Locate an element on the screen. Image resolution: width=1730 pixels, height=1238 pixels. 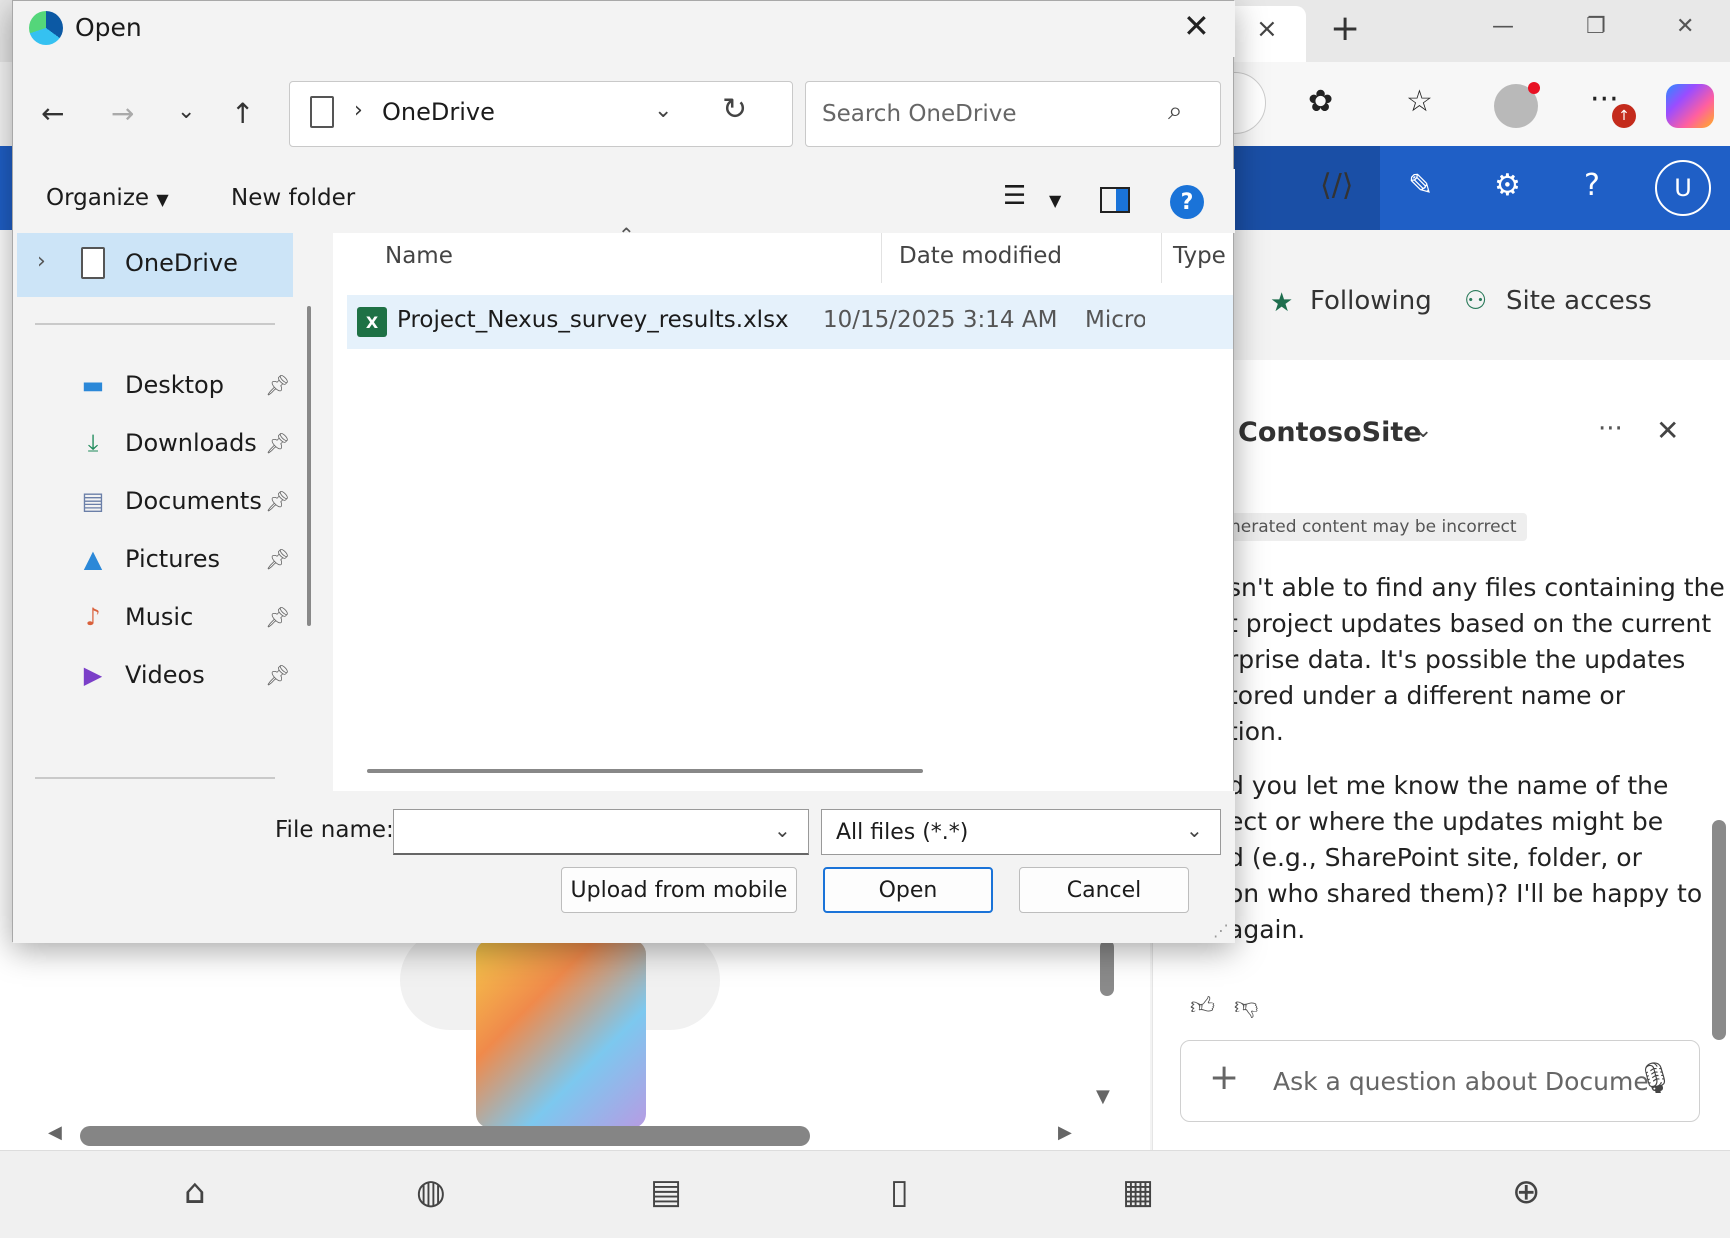
refresh-icon: ↻ is located at coordinates (734, 109).